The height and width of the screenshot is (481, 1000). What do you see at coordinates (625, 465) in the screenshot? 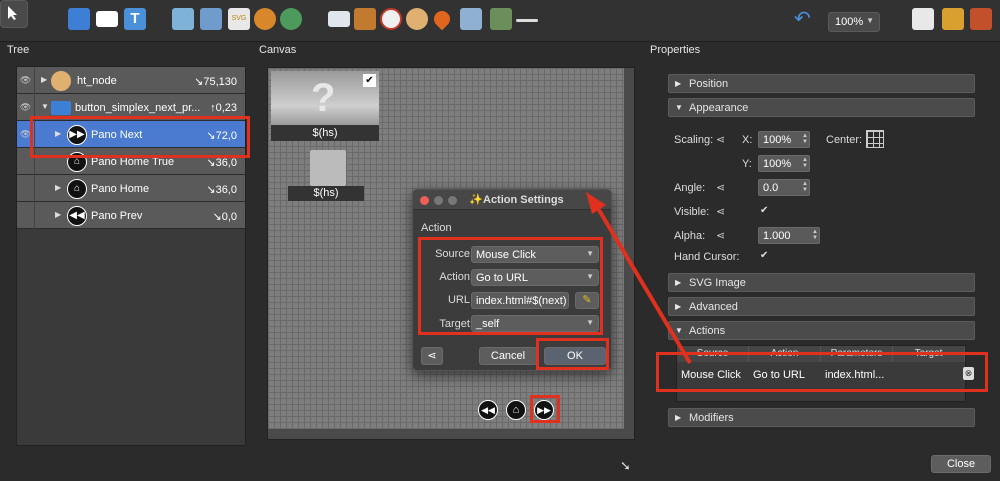
I see `mouse-cursor-icon: ➘` at bounding box center [625, 465].